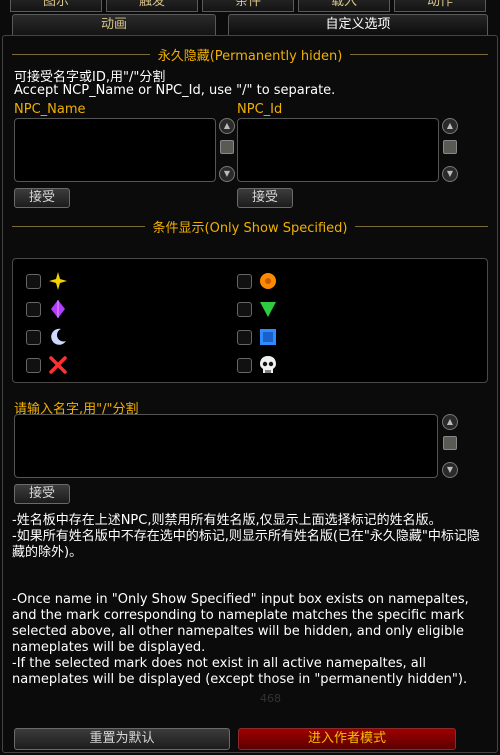 Image resolution: width=500 pixels, height=755 pixels. What do you see at coordinates (58, 309) in the screenshot?
I see `diamond-icon` at bounding box center [58, 309].